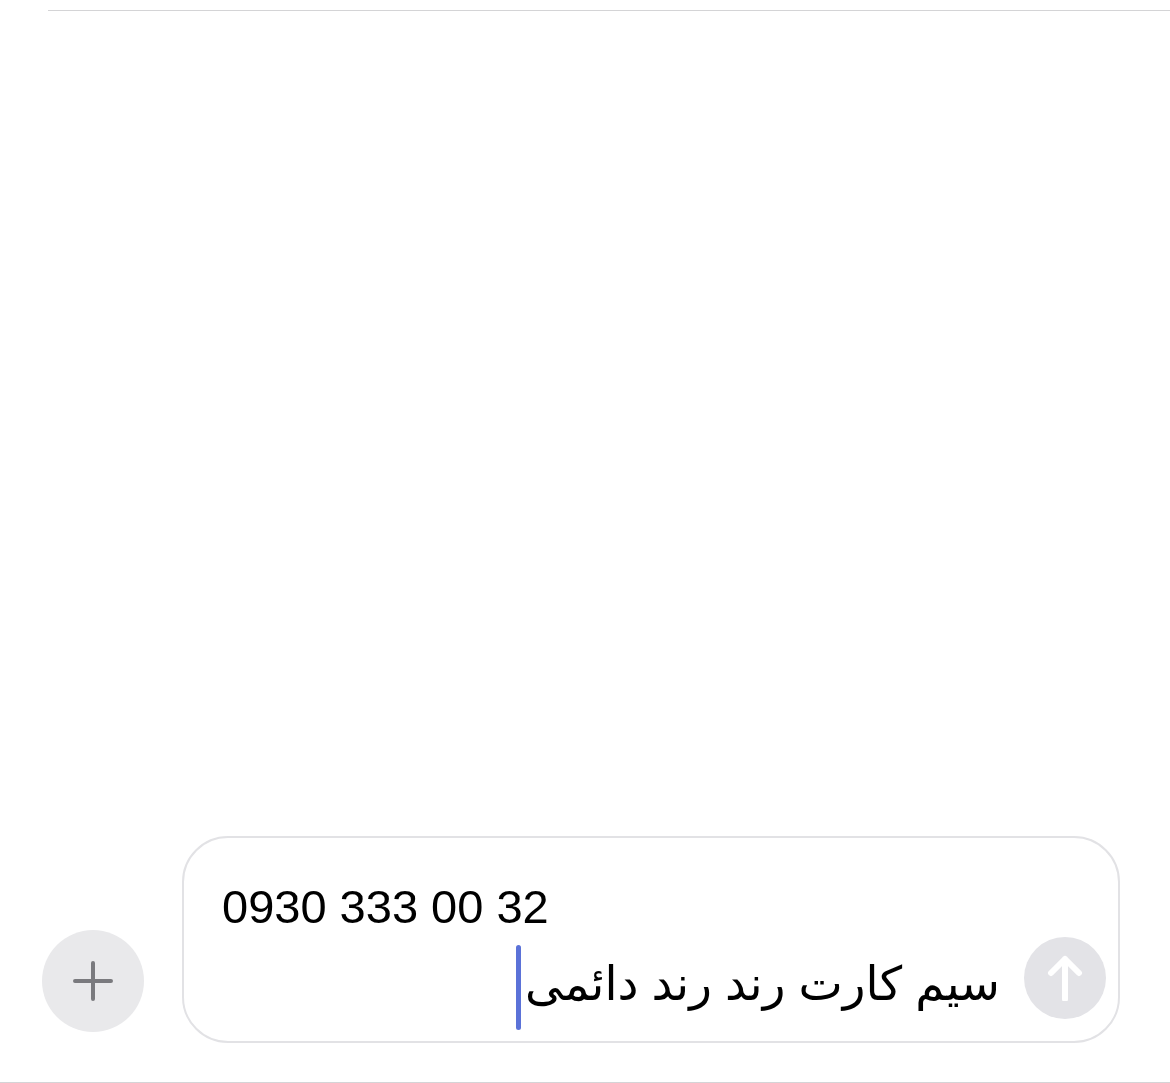 The width and height of the screenshot is (1170, 1083). I want to click on plus-icon, so click(93, 981).